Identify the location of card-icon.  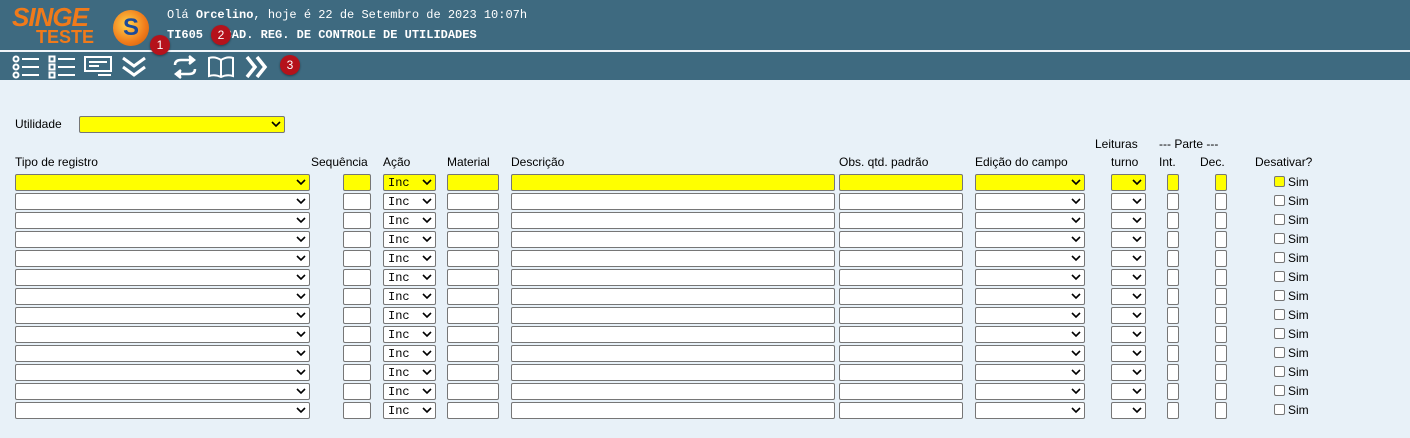
(98, 67).